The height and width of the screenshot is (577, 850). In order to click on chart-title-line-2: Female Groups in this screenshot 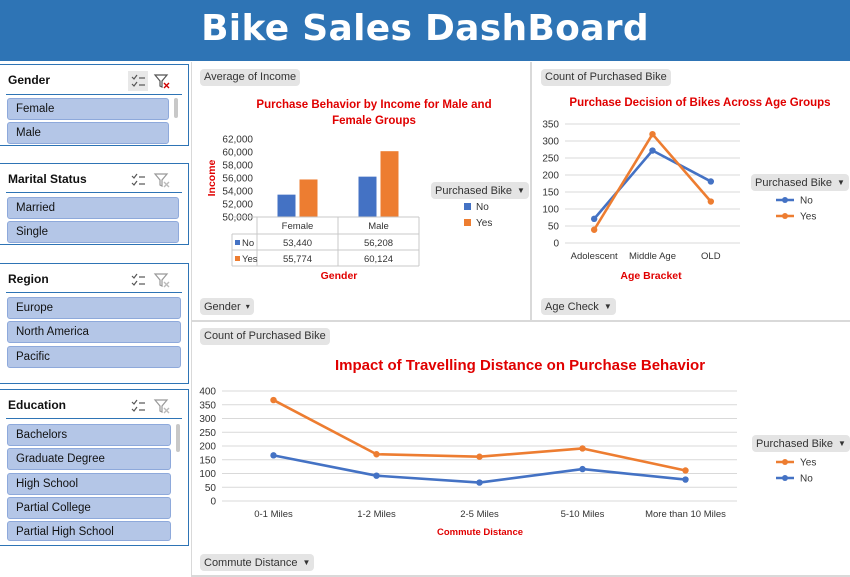, I will do `click(374, 121)`.